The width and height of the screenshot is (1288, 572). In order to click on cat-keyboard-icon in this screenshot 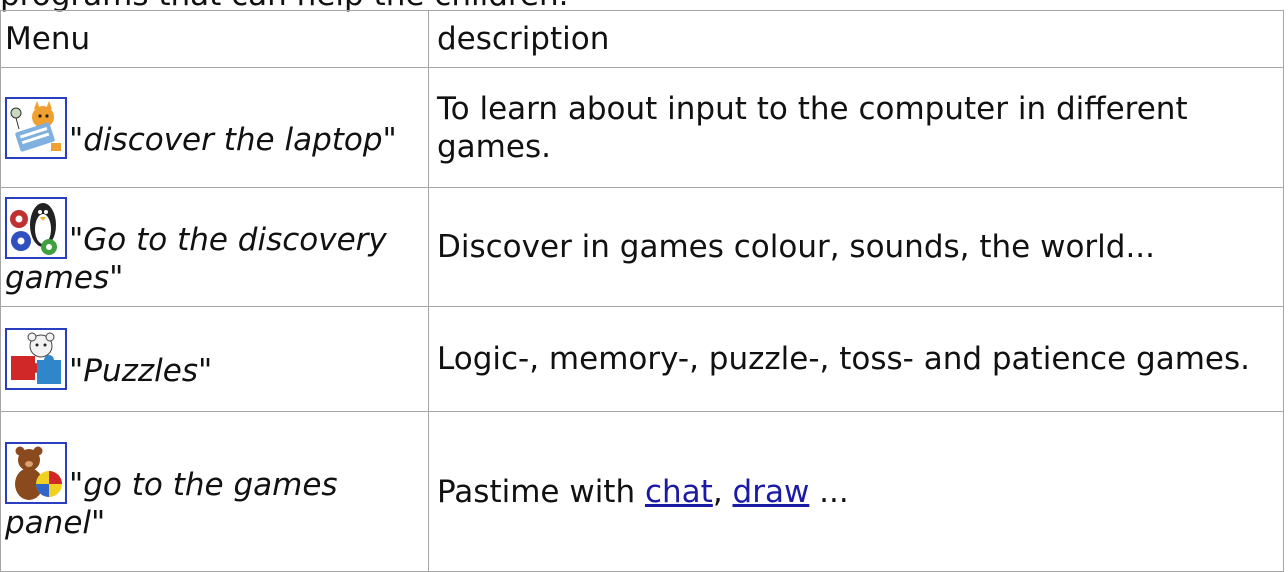, I will do `click(36, 127)`.